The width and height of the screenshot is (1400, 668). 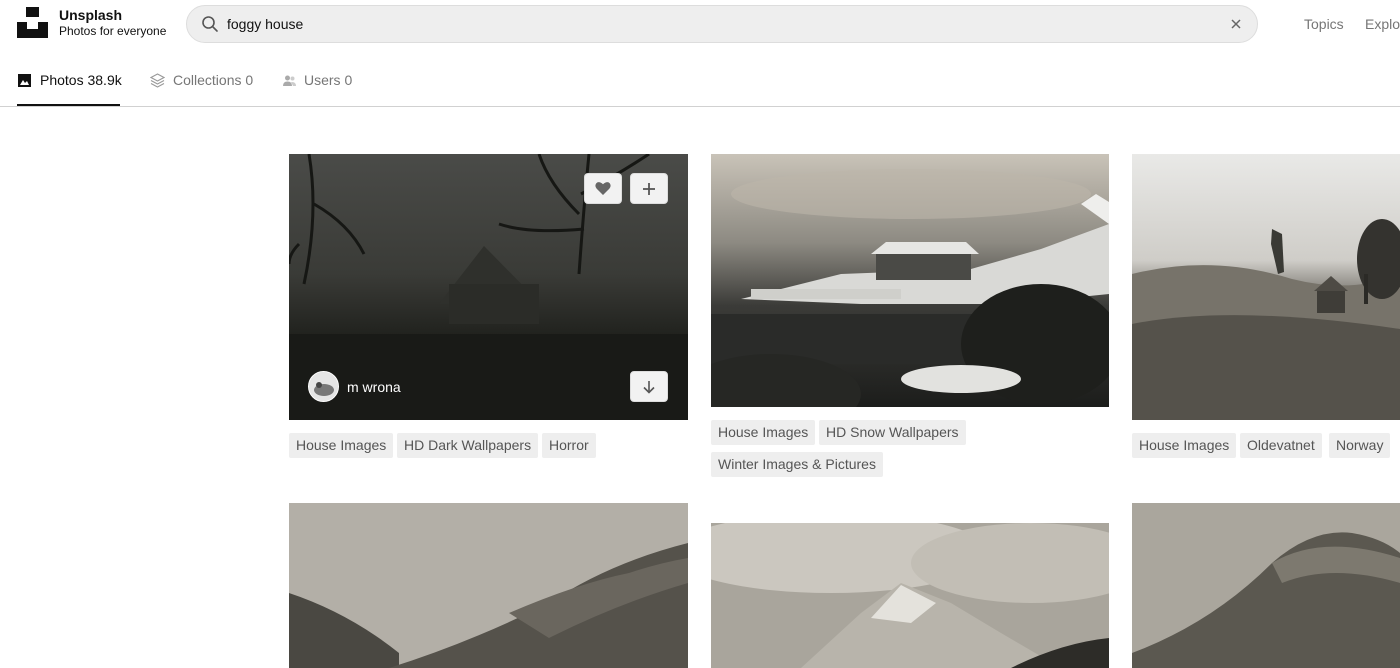 I want to click on tag: HD Dark Wallpapers, so click(x=468, y=445).